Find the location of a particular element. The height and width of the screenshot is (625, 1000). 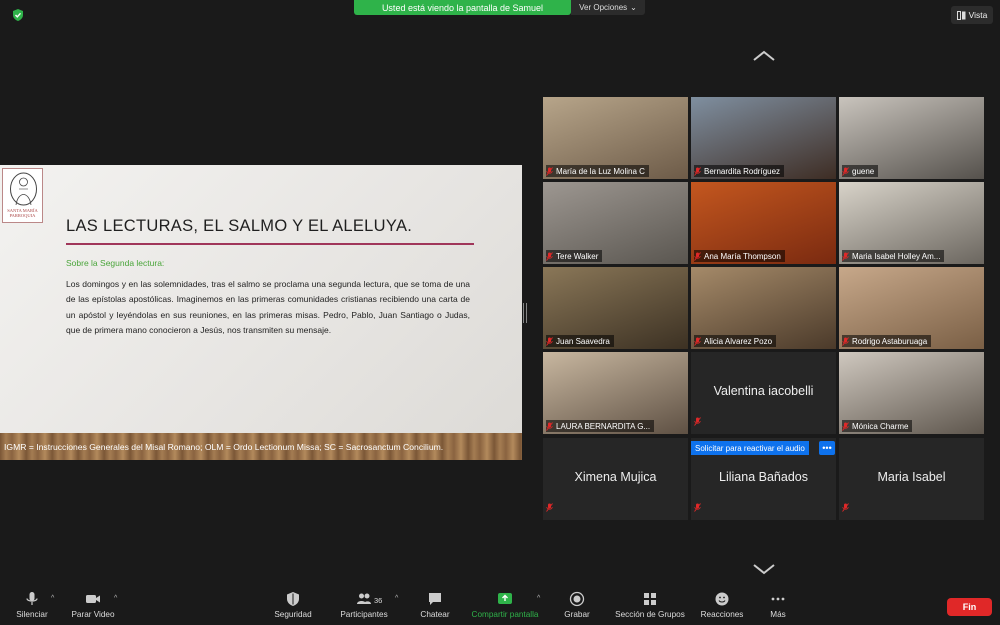

participant-tile: Ana María Thompson is located at coordinates (763, 223).